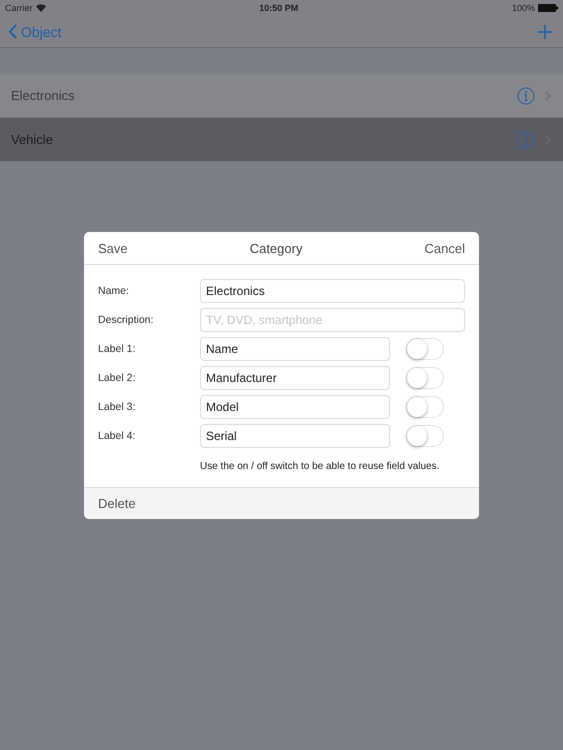 The height and width of the screenshot is (750, 563). I want to click on text-field: Electronics, so click(332, 291).